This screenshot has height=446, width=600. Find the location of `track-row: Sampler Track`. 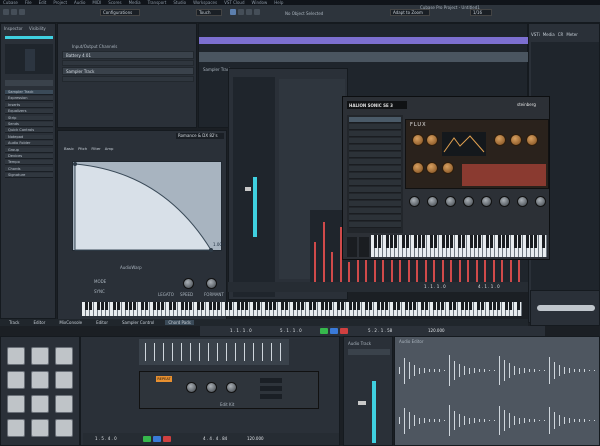

track-row: Sampler Track is located at coordinates (128, 71).